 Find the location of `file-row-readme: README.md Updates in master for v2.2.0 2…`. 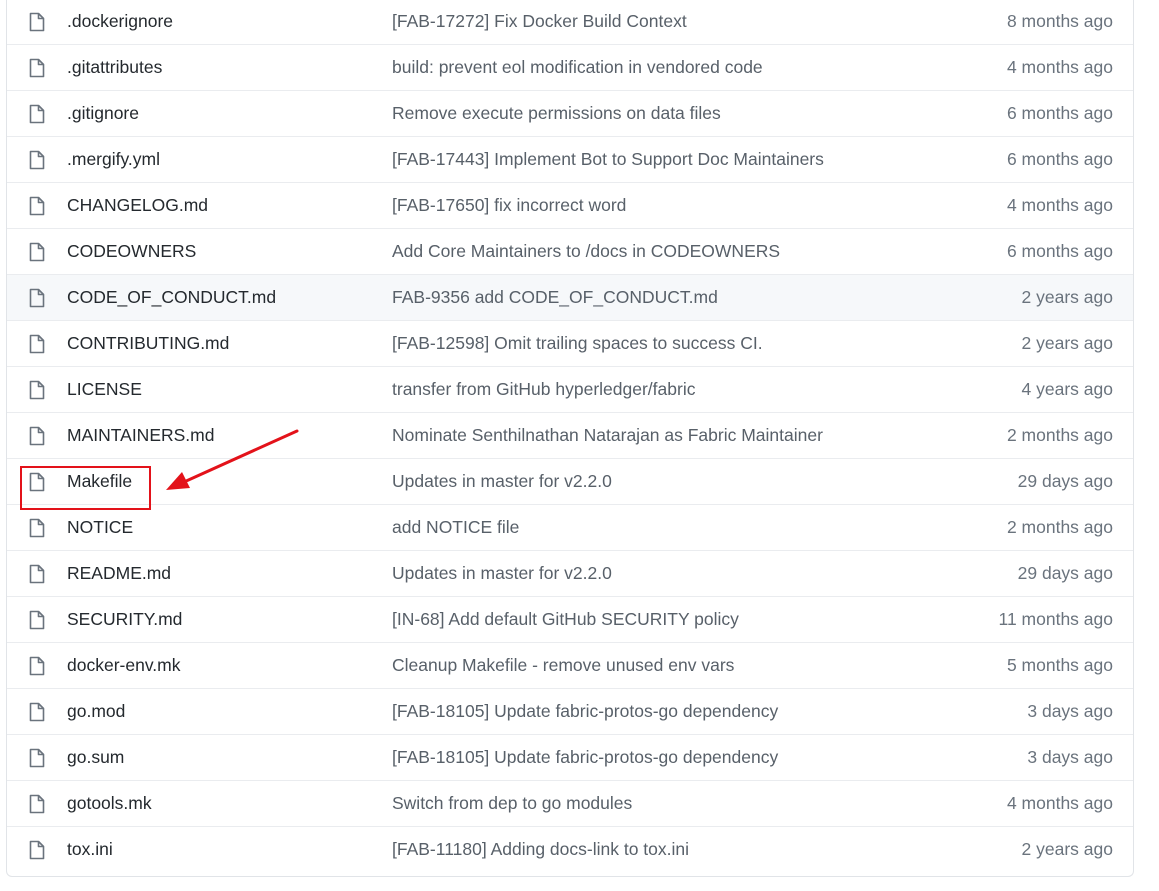

file-row-readme: README.md Updates in master for v2.2.0 2… is located at coordinates (570, 574).